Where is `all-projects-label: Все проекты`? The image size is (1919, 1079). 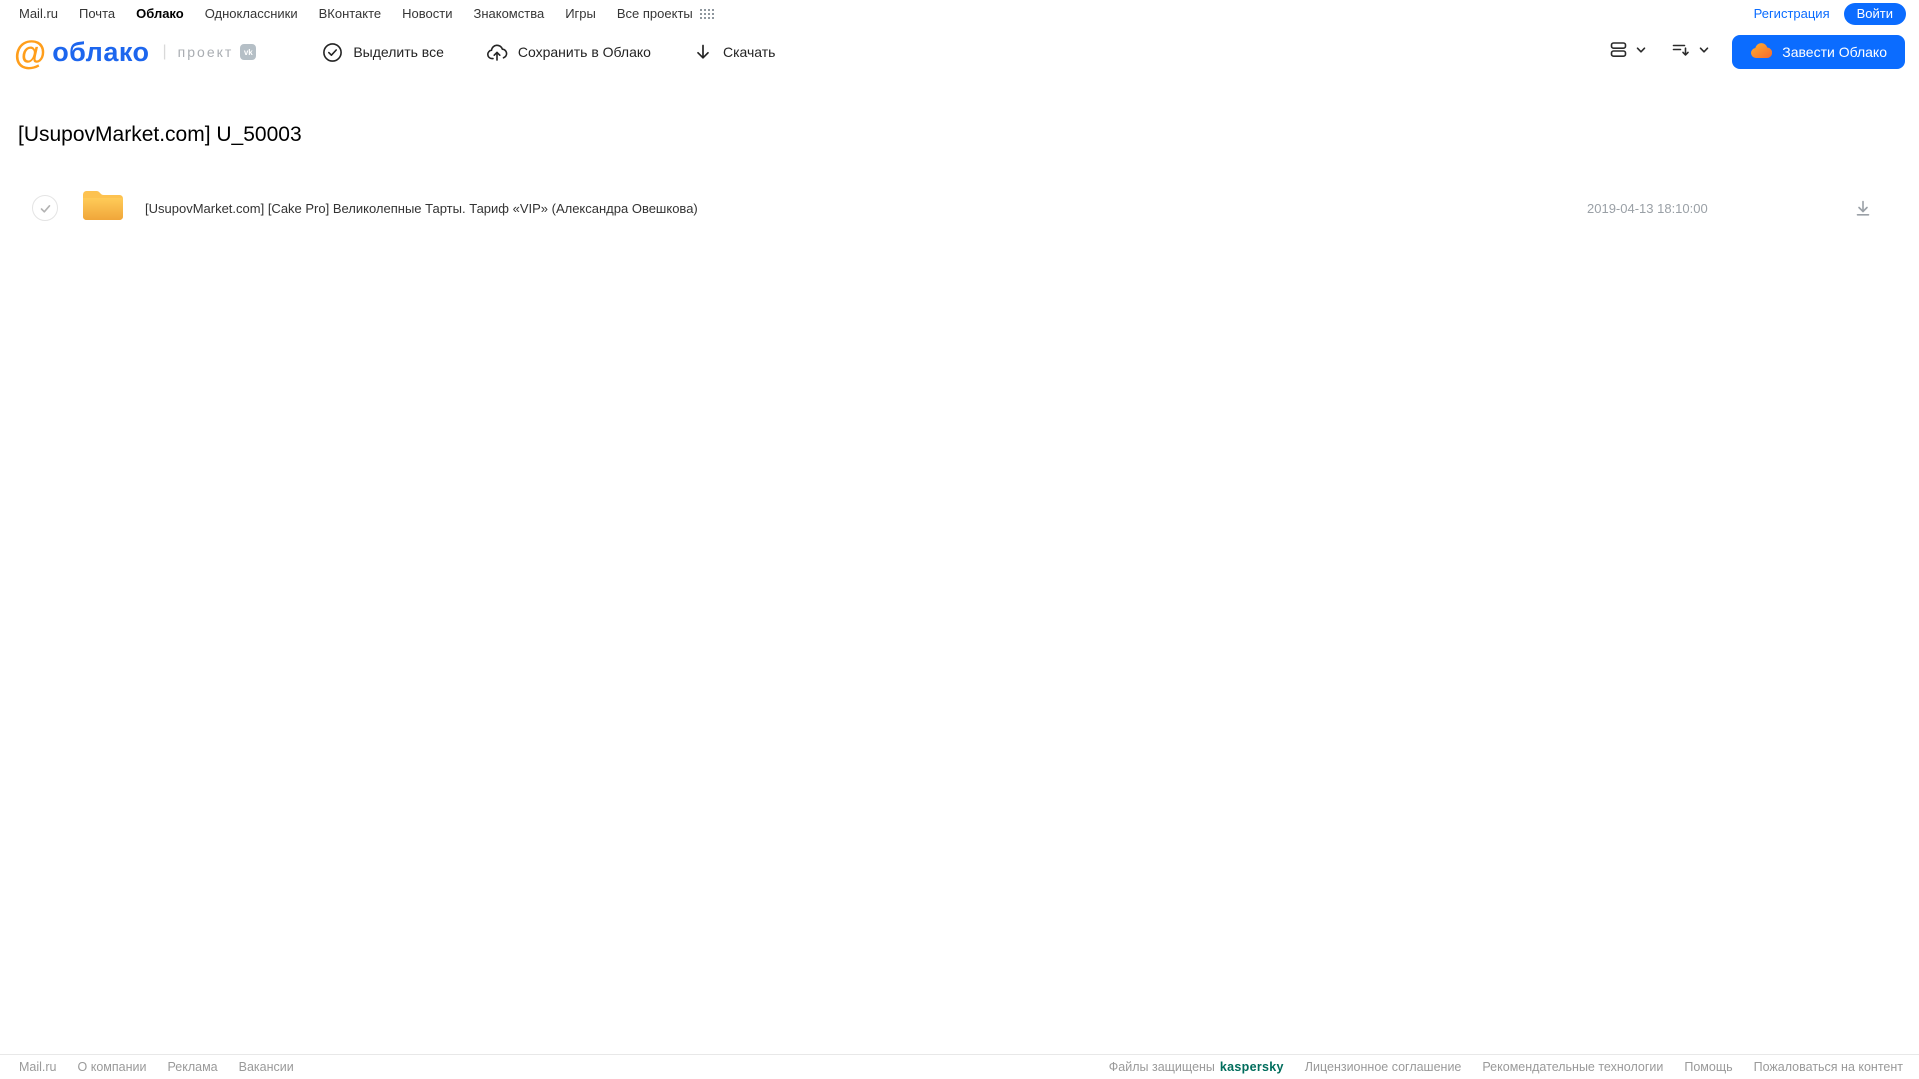
all-projects-label: Все проекты is located at coordinates (654, 13).